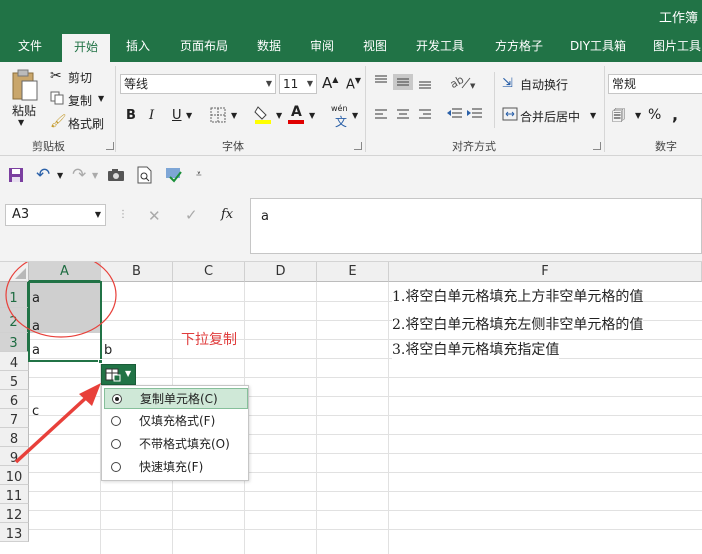  What do you see at coordinates (30, 47) in the screenshot?
I see `tab-file: 文件` at bounding box center [30, 47].